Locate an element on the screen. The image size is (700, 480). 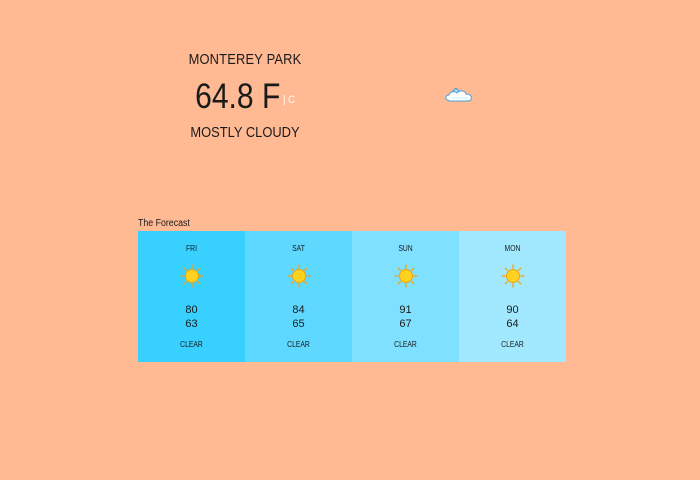
unit-toggle: | C is located at coordinates (289, 100).